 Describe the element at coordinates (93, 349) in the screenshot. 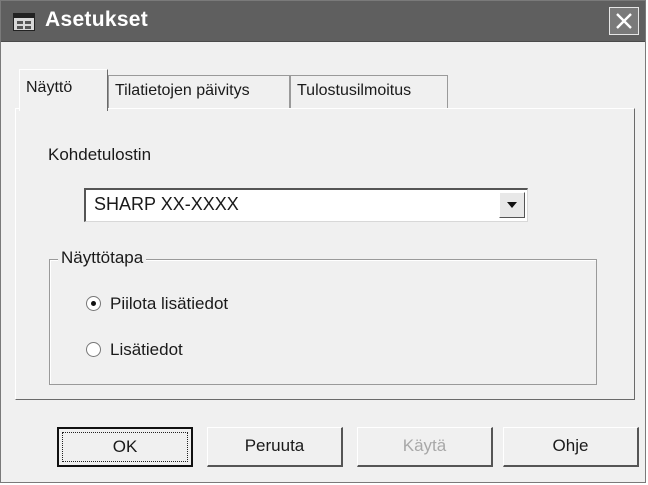

I see `radio-button` at that location.